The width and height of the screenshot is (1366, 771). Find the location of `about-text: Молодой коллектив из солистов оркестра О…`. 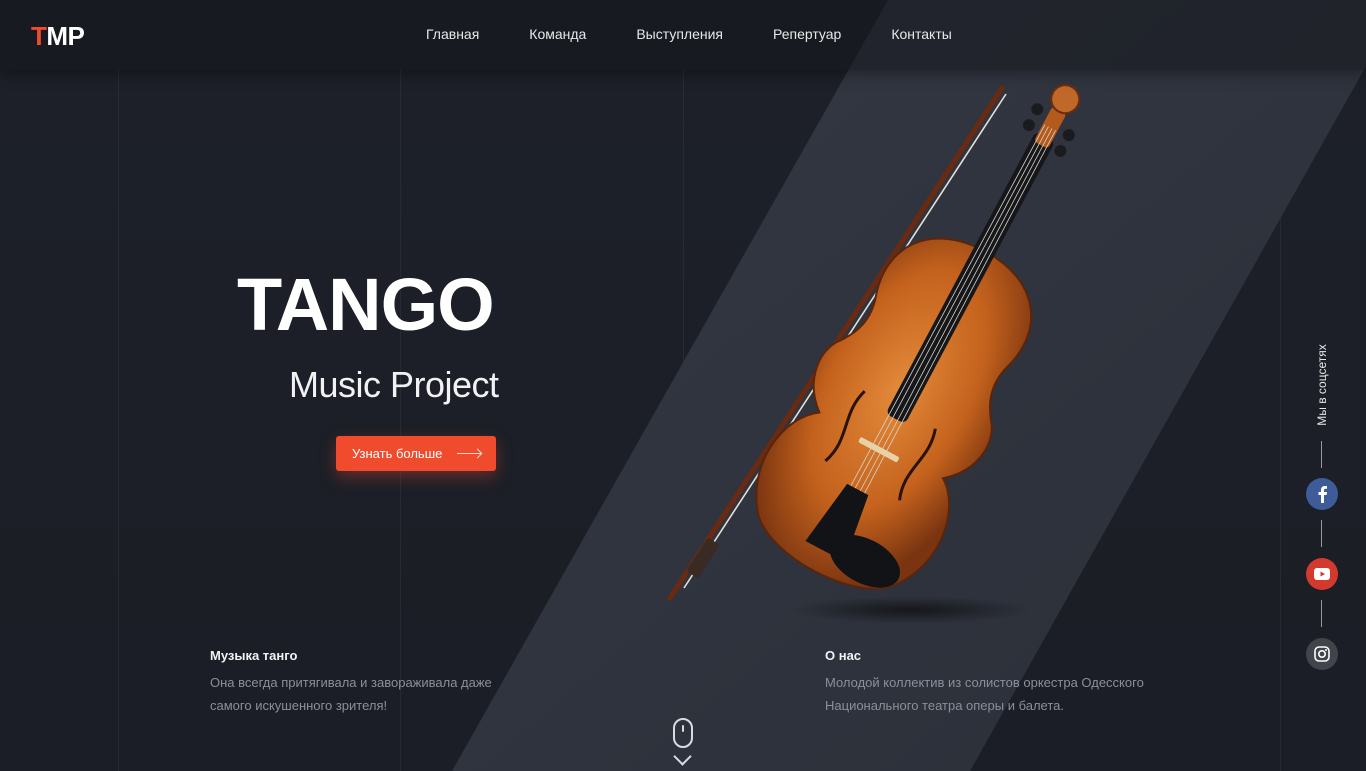

about-text: Молодой коллектив из солистов оркестра О… is located at coordinates (984, 694).